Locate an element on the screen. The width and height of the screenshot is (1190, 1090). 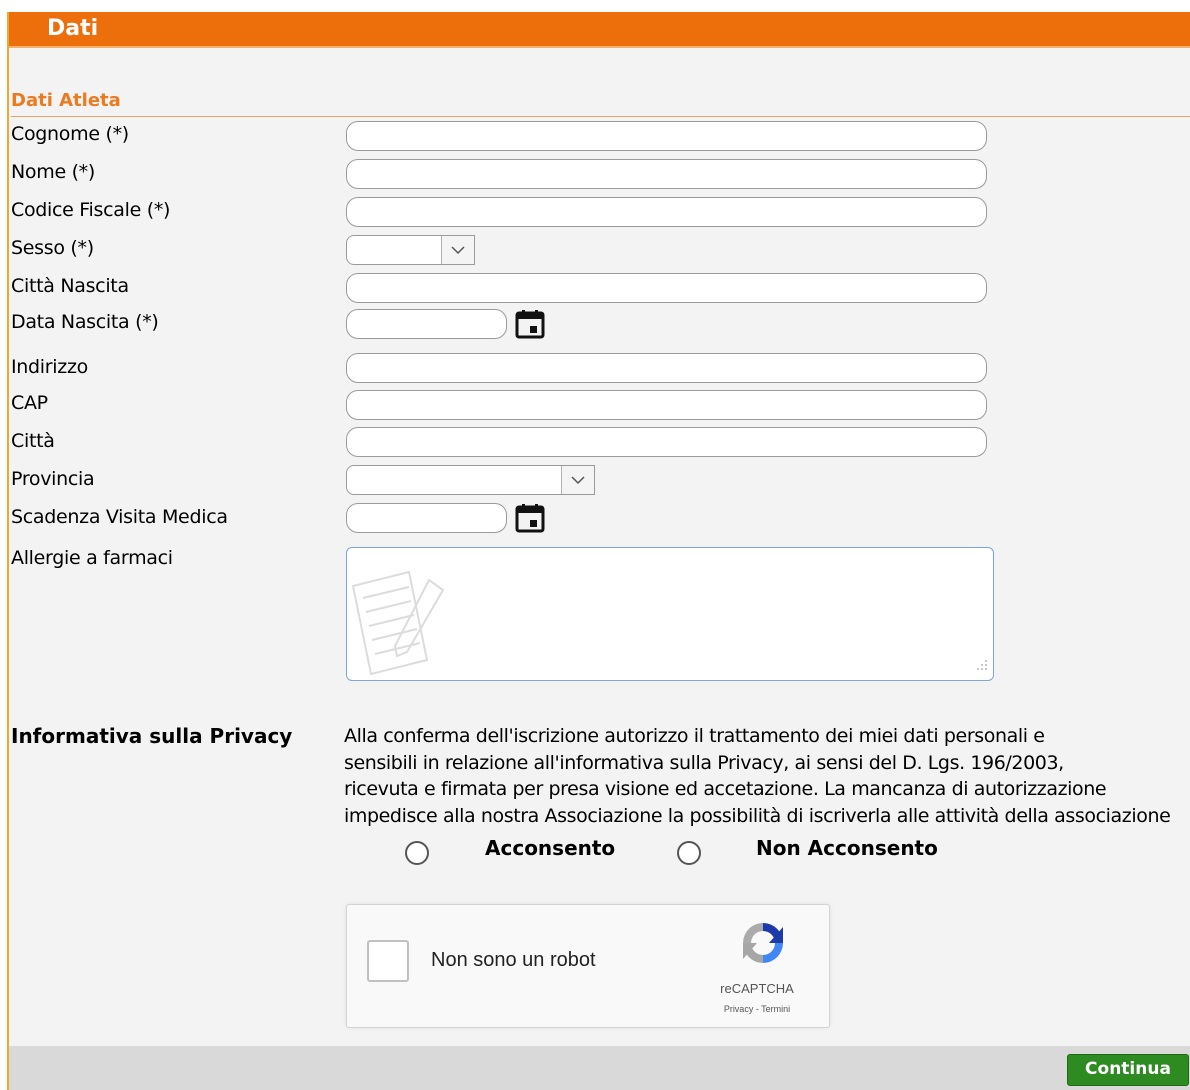
decline-label: Non Acconsento is located at coordinates (847, 848).